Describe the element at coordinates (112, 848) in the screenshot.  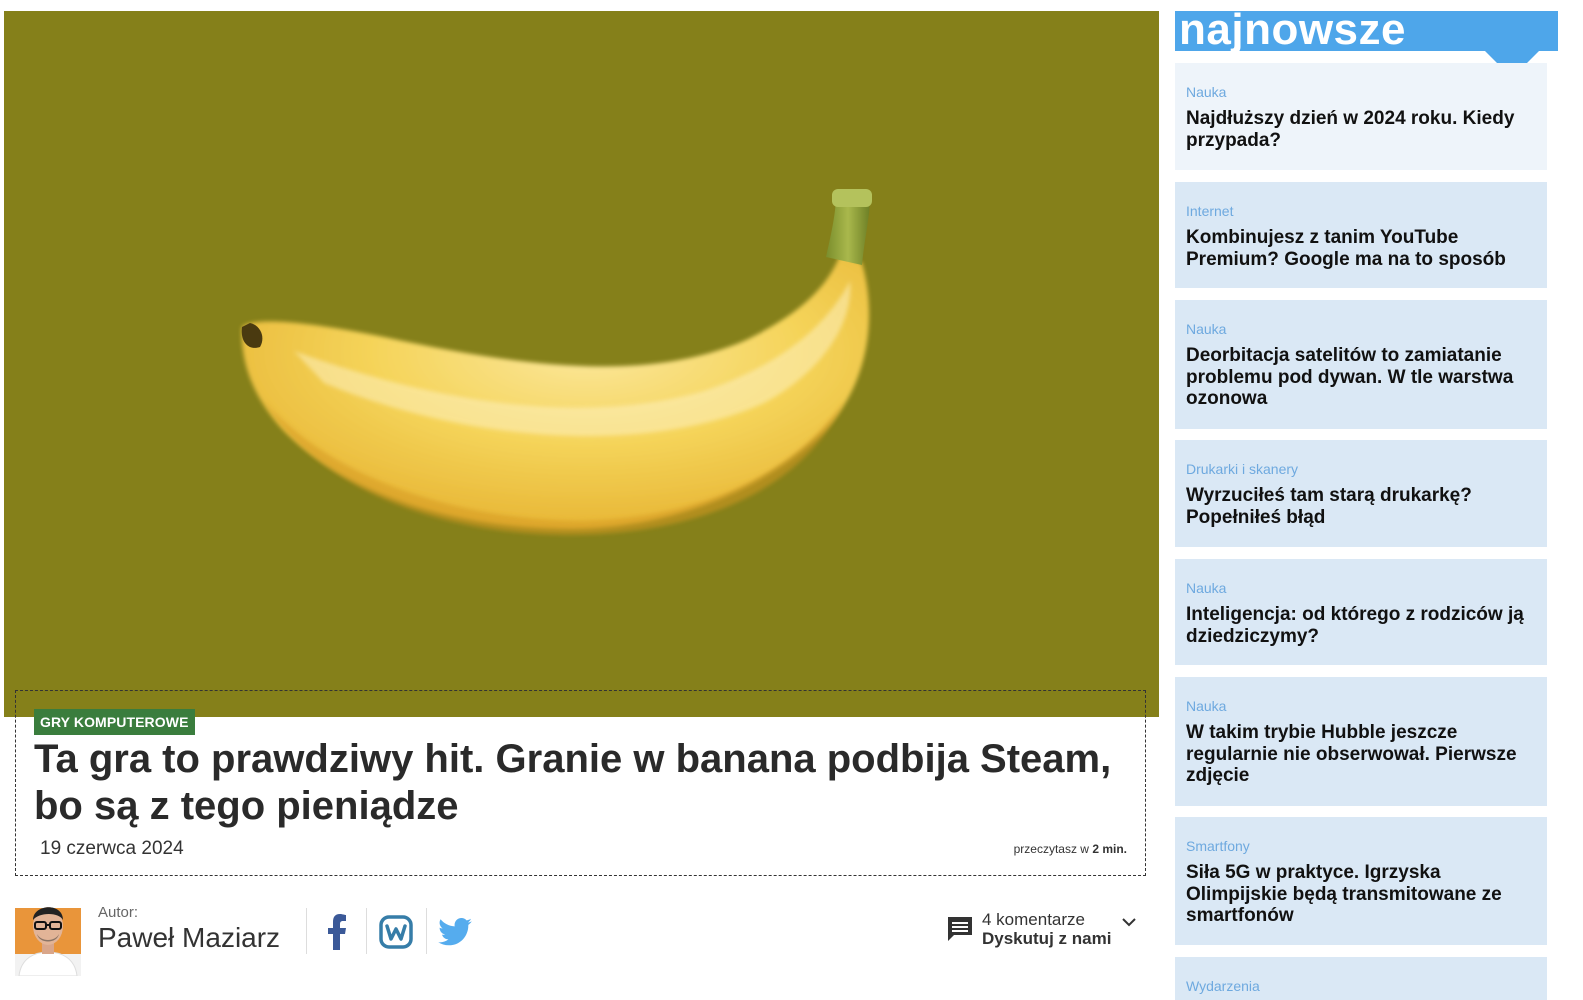
I see `publish-date: 19 czerwca 2024` at that location.